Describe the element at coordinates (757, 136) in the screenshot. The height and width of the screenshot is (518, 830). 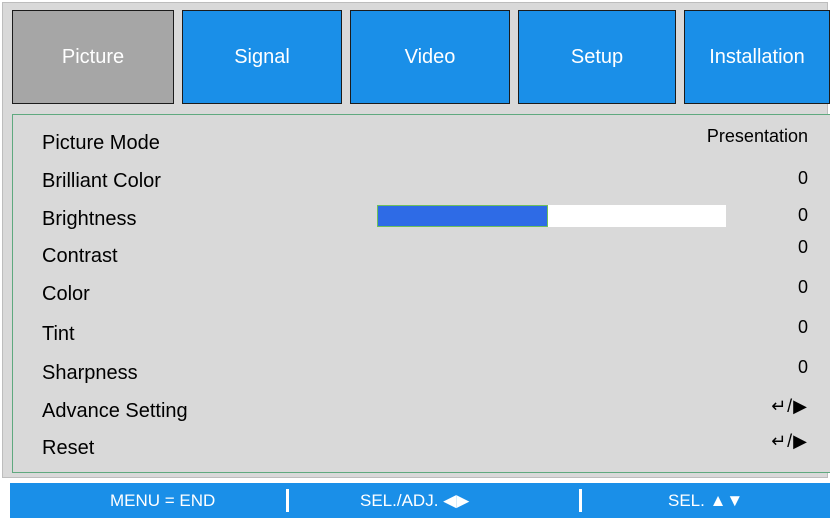
I see `picture-mode-value: Presentation` at that location.